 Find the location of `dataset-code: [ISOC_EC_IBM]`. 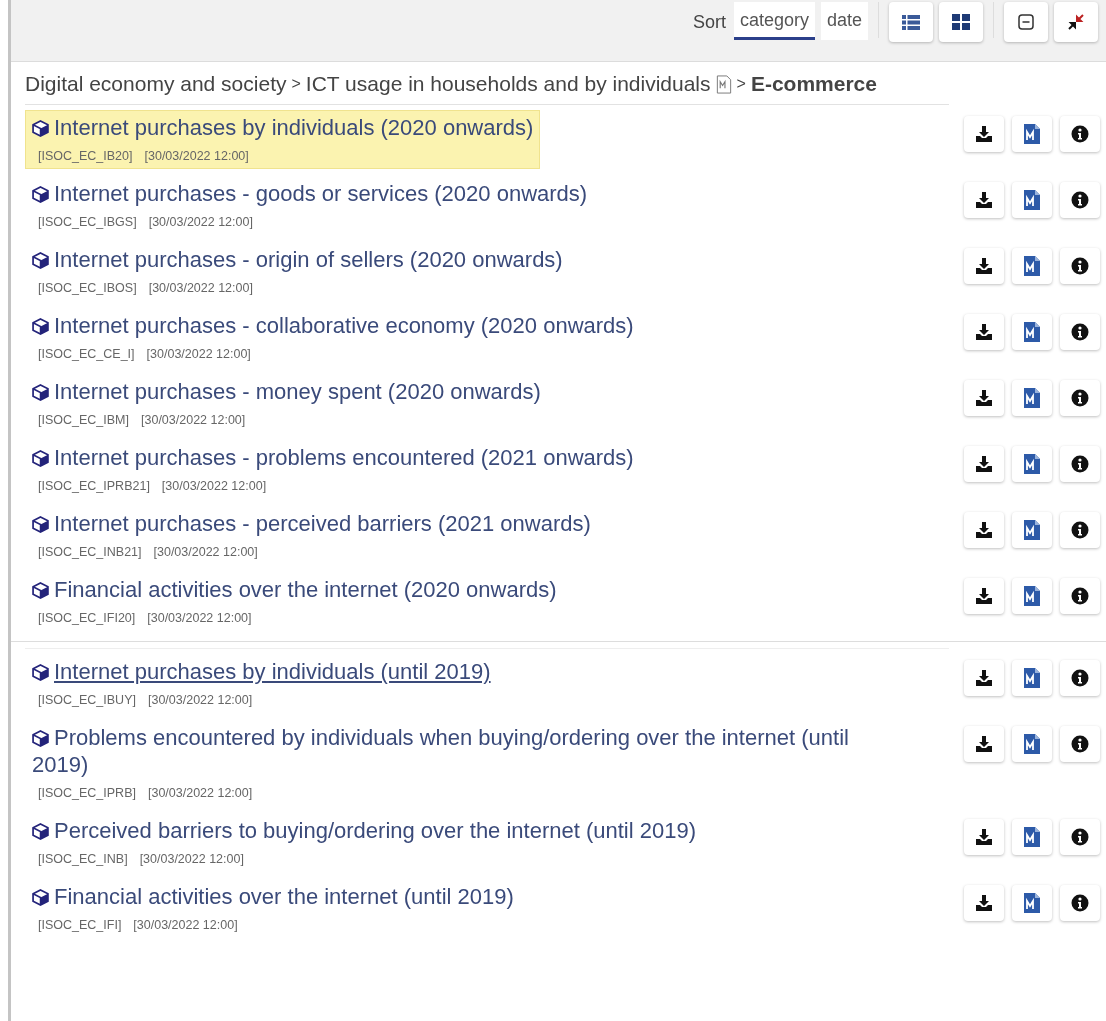

dataset-code: [ISOC_EC_IBM] is located at coordinates (83, 420).